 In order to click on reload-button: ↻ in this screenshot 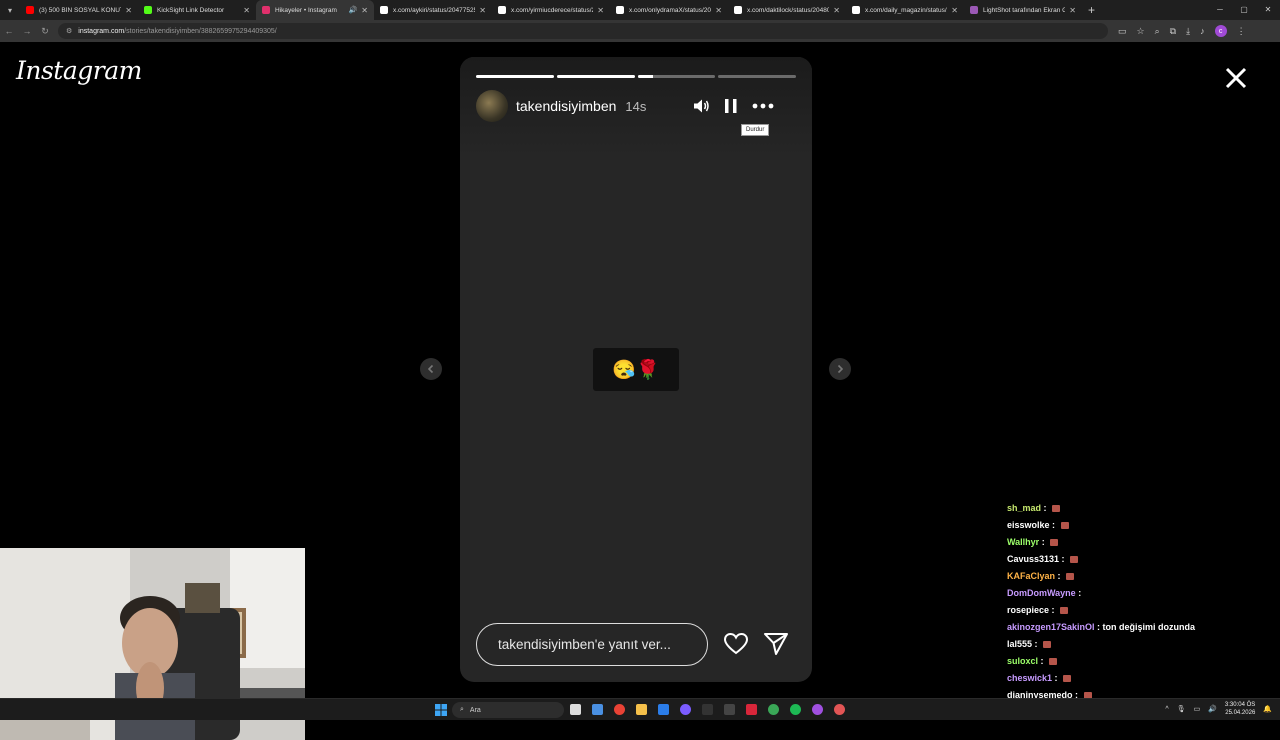, I will do `click(45, 31)`.